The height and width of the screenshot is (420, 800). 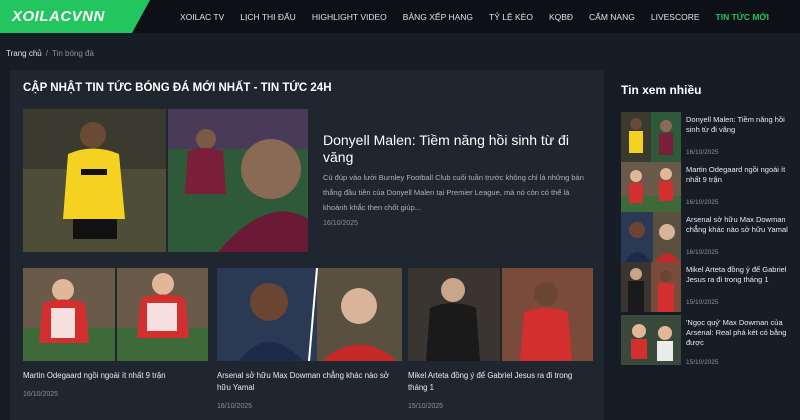 I want to click on featured-article-date: 16/10/2025, so click(x=341, y=223).